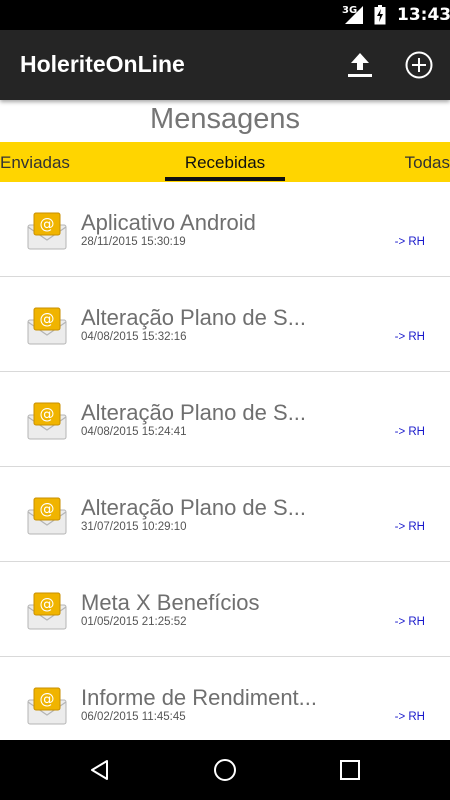 This screenshot has width=450, height=800. What do you see at coordinates (102, 64) in the screenshot?
I see `app-title: HoleriteOnLine` at bounding box center [102, 64].